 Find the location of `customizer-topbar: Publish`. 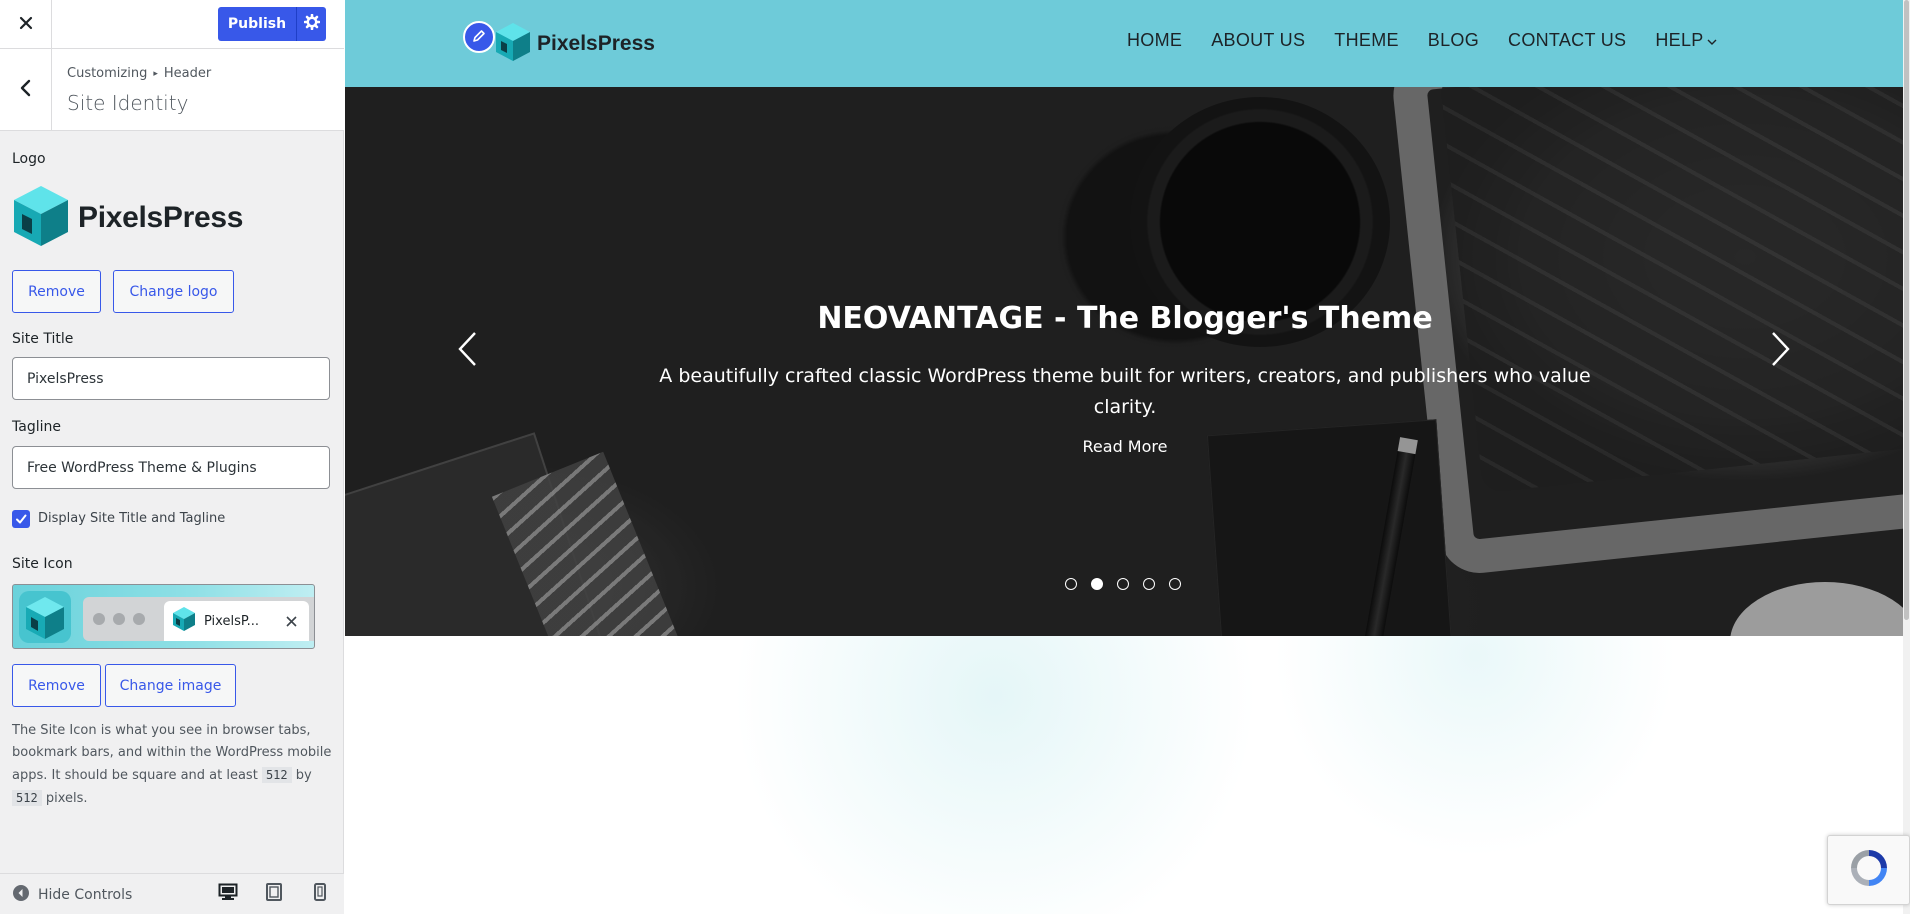

customizer-topbar: Publish is located at coordinates (172, 24).